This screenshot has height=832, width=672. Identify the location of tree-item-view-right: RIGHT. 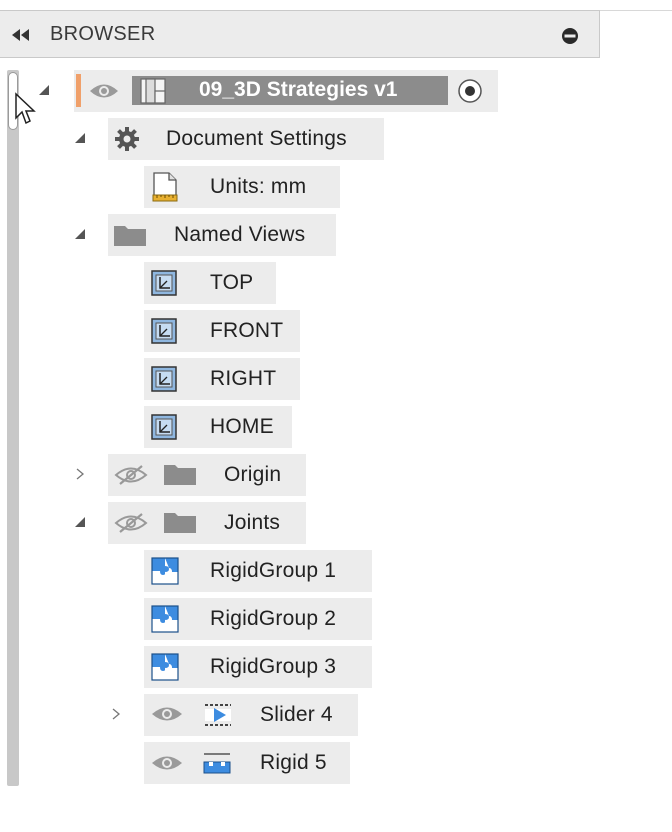
(222, 379).